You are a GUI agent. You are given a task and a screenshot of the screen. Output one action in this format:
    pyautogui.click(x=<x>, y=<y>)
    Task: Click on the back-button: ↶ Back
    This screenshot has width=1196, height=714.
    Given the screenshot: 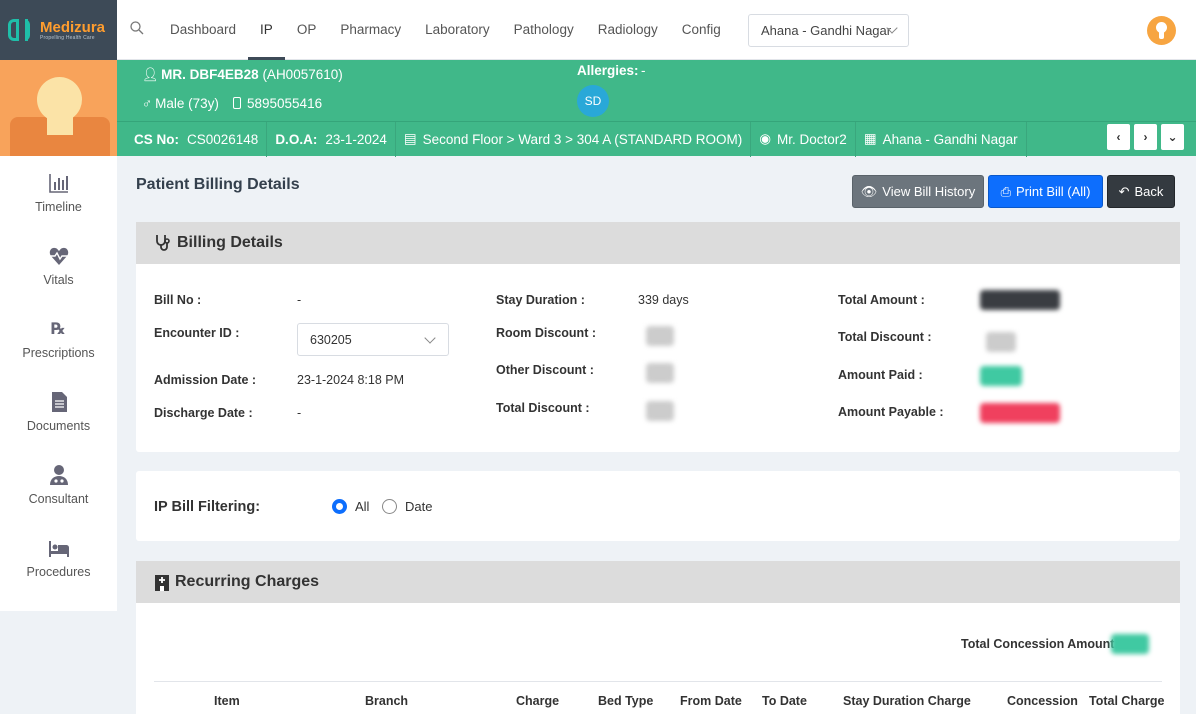 What is the action you would take?
    pyautogui.click(x=1141, y=191)
    